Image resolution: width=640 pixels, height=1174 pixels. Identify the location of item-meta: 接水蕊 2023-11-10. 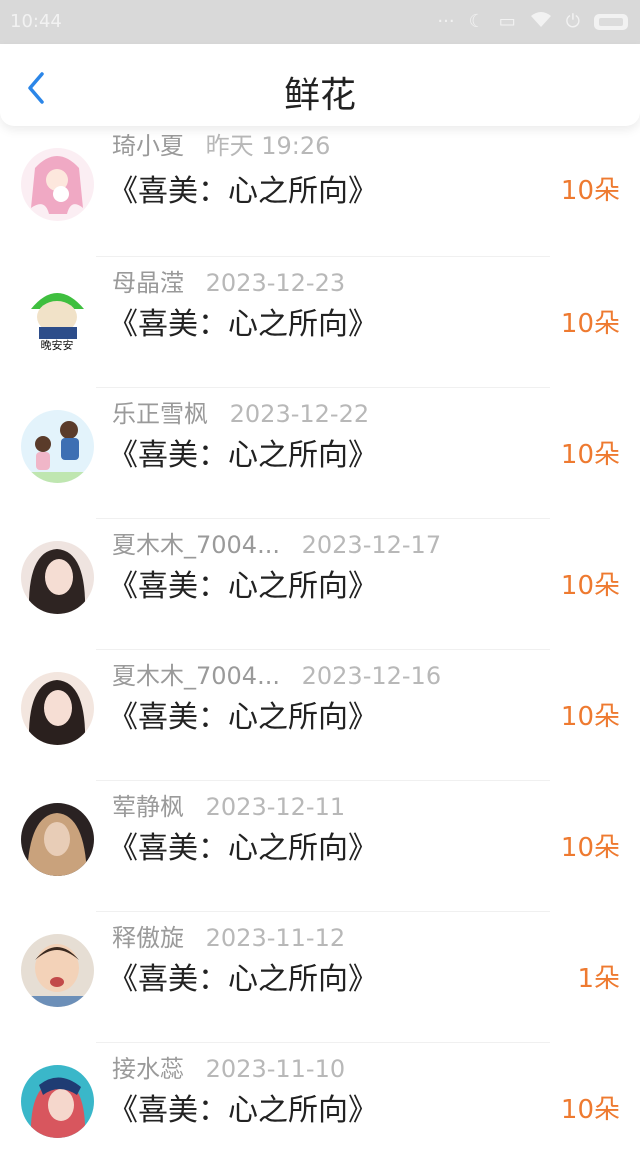
(228, 1066).